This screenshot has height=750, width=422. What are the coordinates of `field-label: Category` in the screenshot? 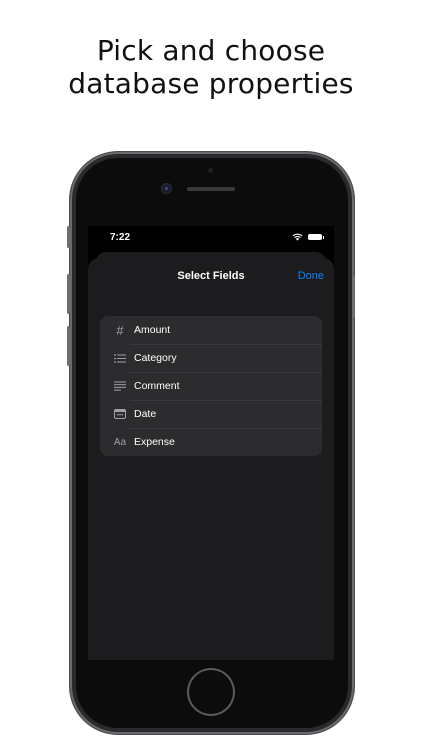 It's located at (155, 358).